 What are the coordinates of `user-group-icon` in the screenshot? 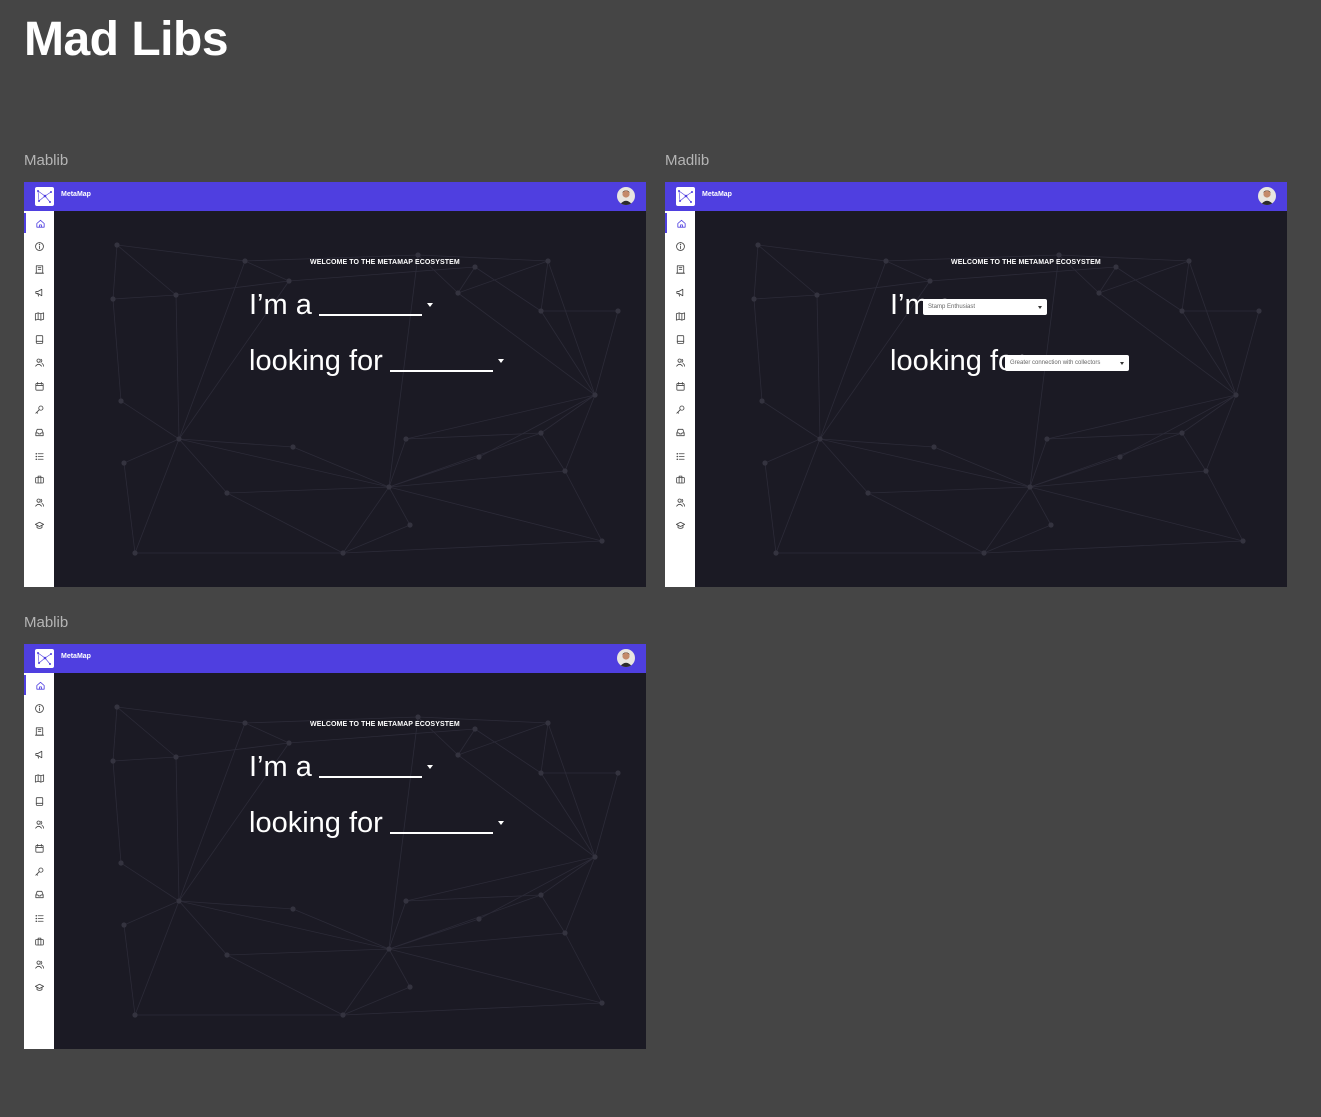 It's located at (39, 502).